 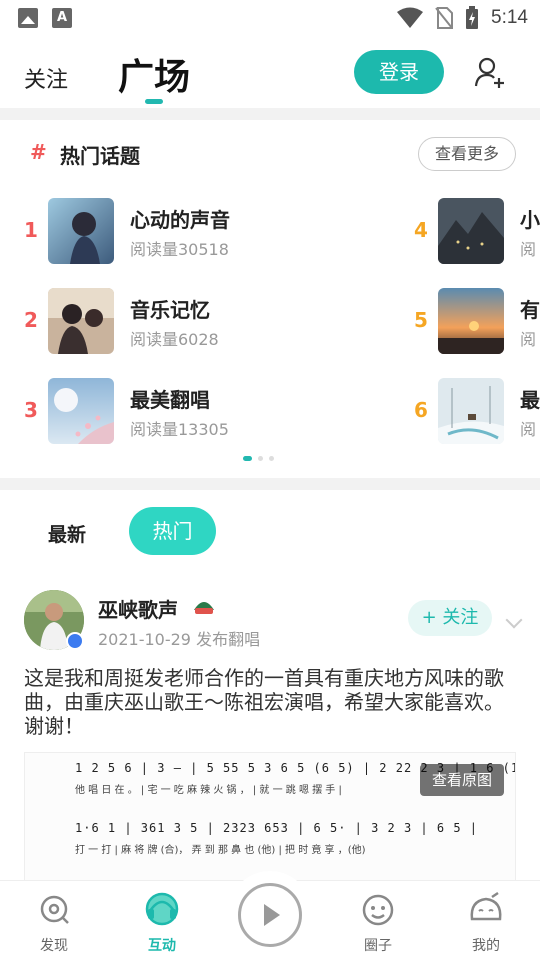 I want to click on add-user-icon, so click(x=490, y=72).